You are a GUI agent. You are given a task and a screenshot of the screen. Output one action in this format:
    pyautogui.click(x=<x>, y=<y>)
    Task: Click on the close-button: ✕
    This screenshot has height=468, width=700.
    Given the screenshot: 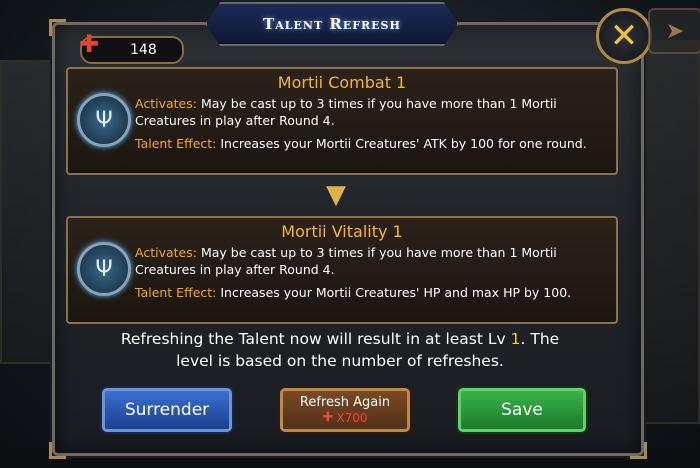 What is the action you would take?
    pyautogui.click(x=624, y=36)
    